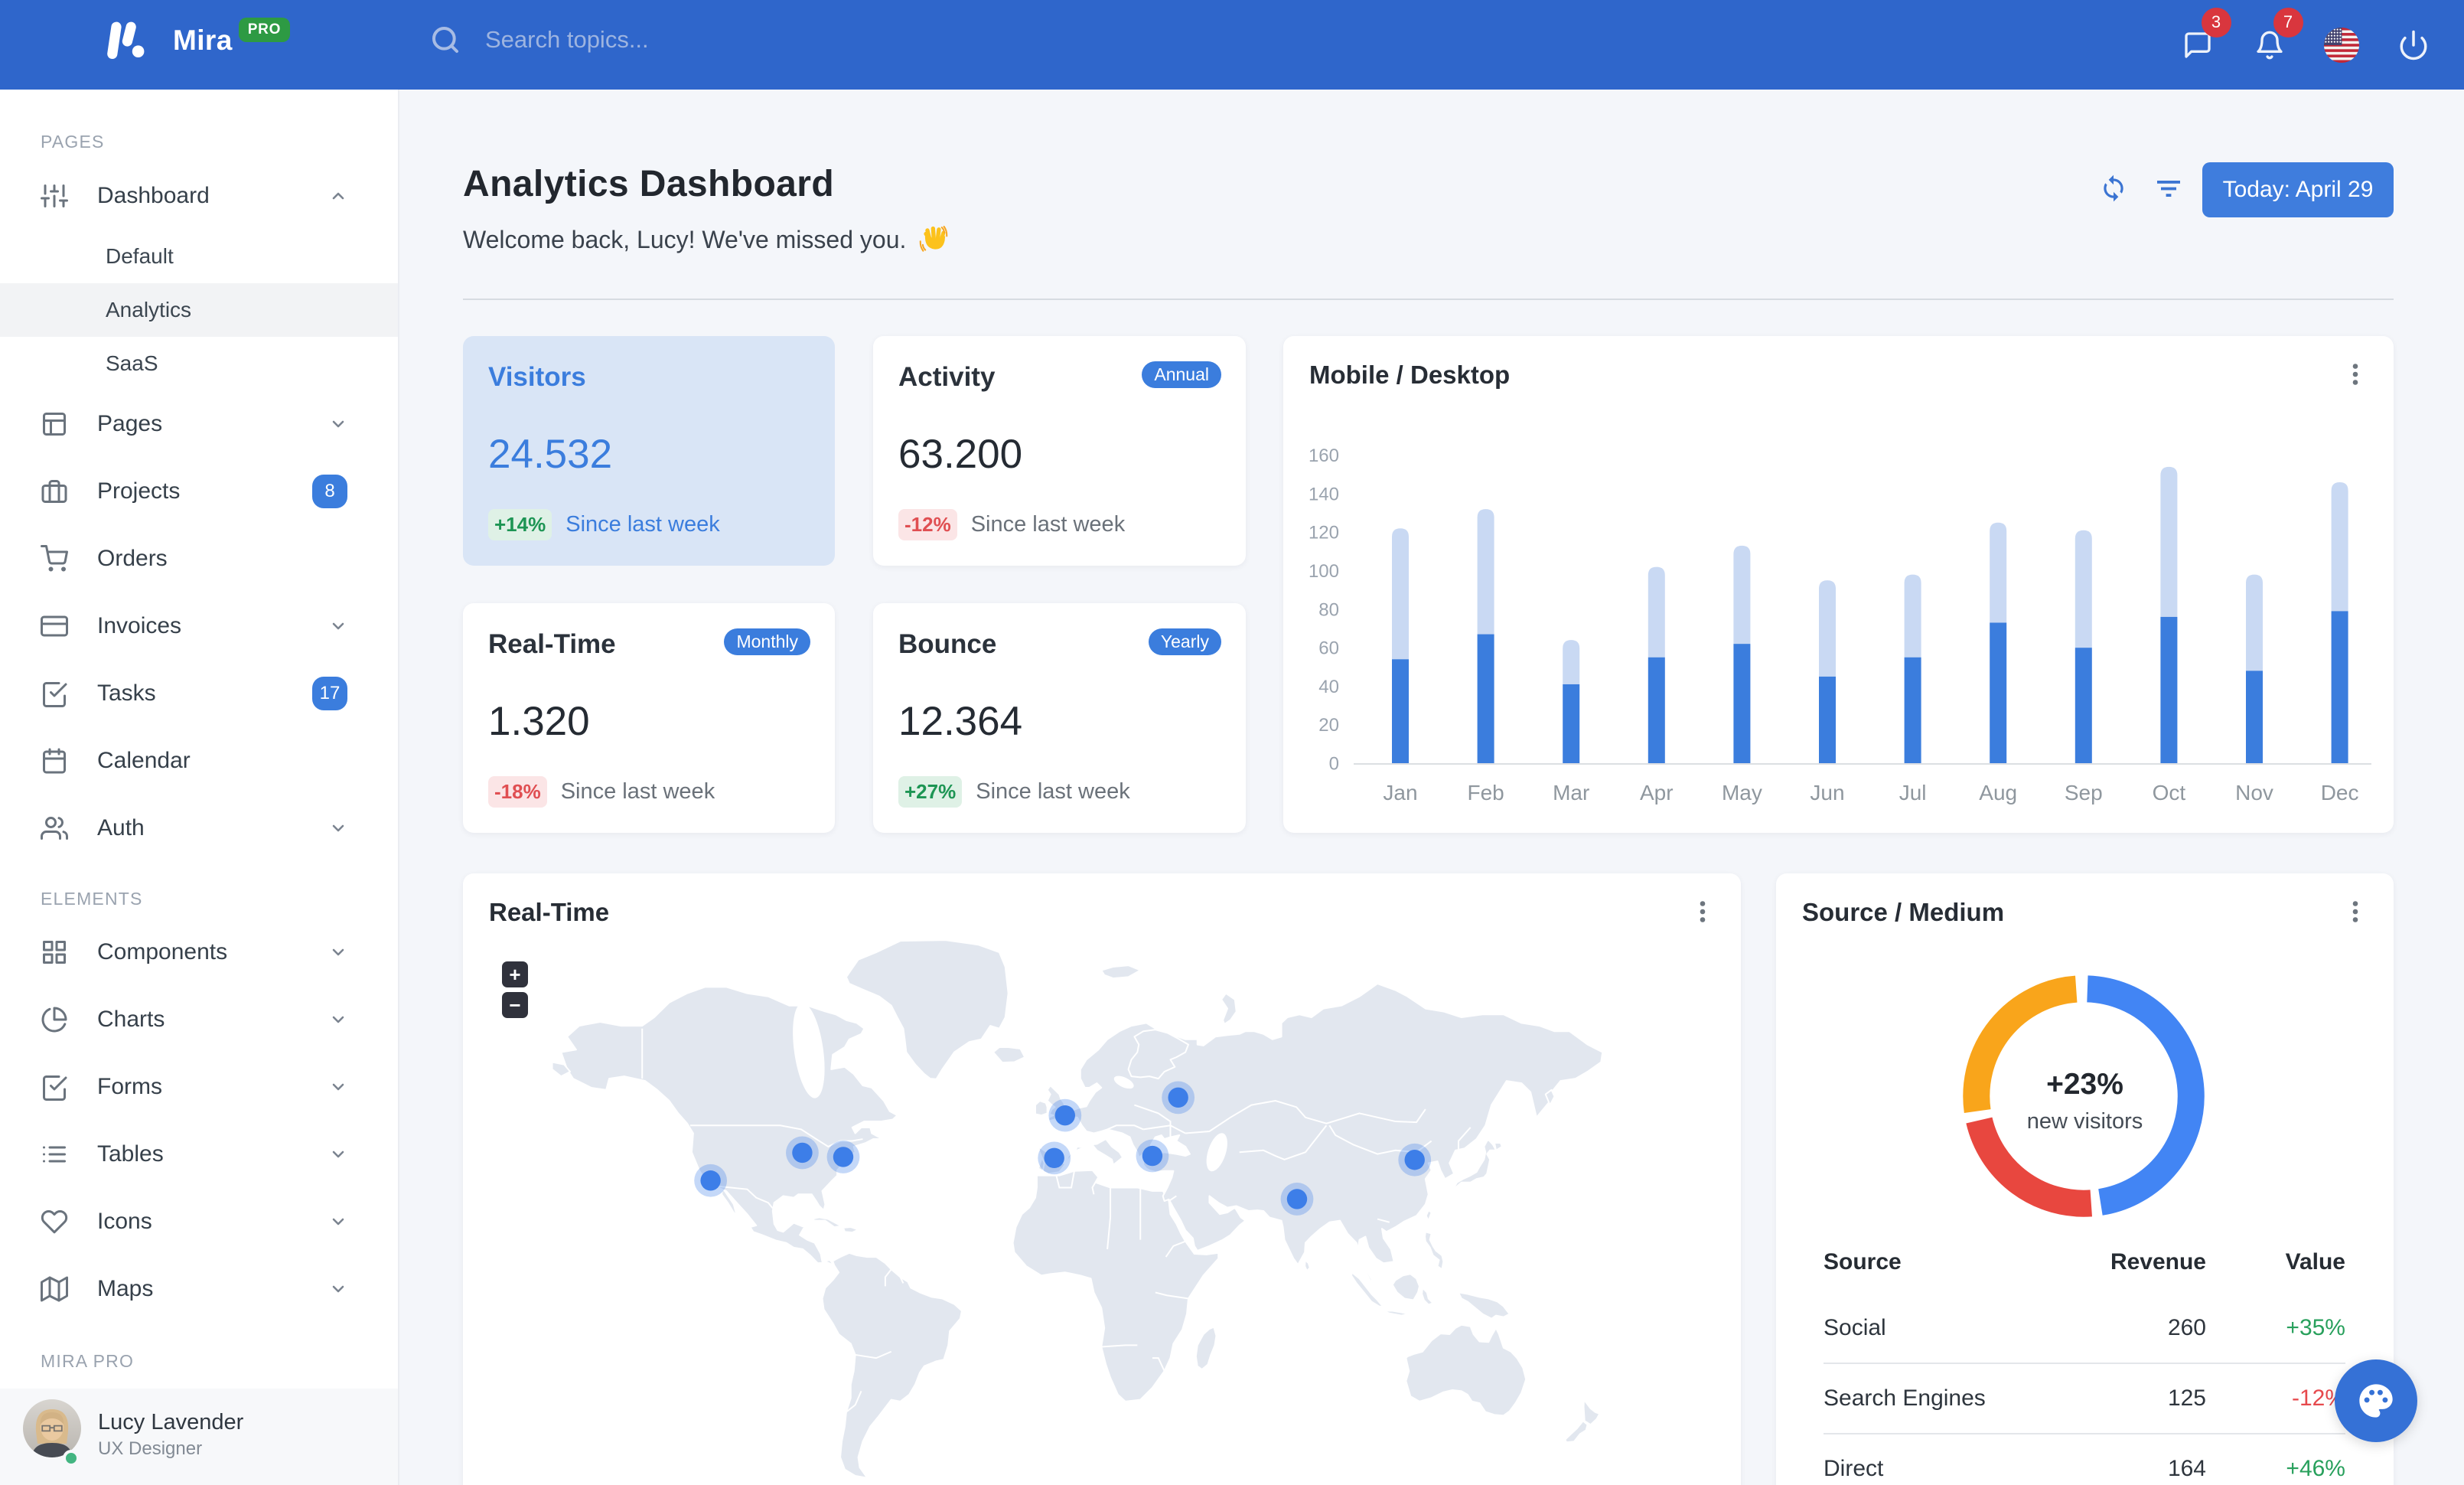 This screenshot has width=2464, height=1485. Describe the element at coordinates (1571, 793) in the screenshot. I see `svg-text: Mar` at that location.